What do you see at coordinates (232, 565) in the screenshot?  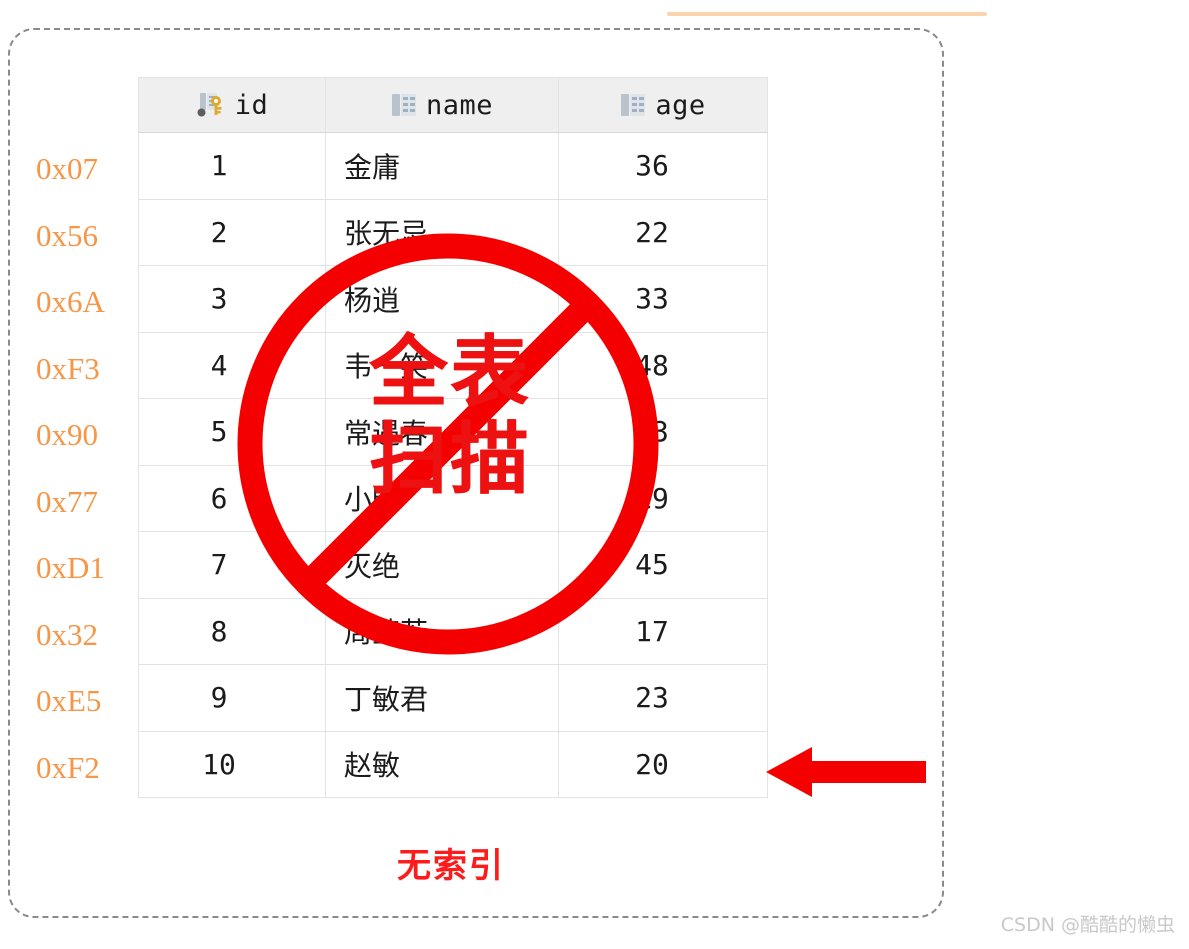 I see `cell-id: 7` at bounding box center [232, 565].